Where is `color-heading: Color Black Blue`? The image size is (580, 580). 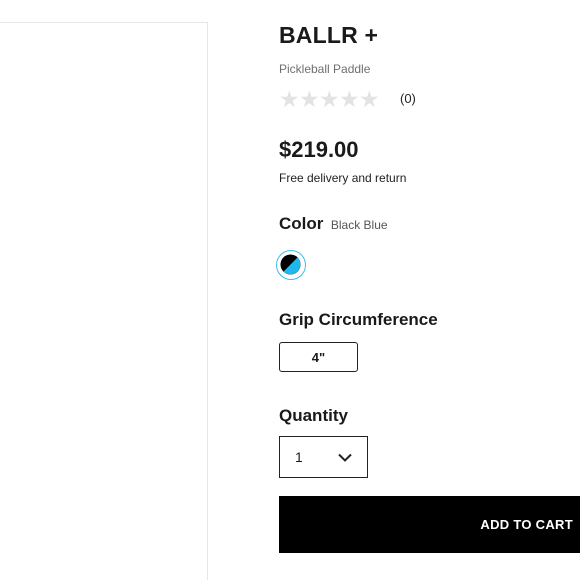
color-heading: Color Black Blue is located at coordinates (333, 224).